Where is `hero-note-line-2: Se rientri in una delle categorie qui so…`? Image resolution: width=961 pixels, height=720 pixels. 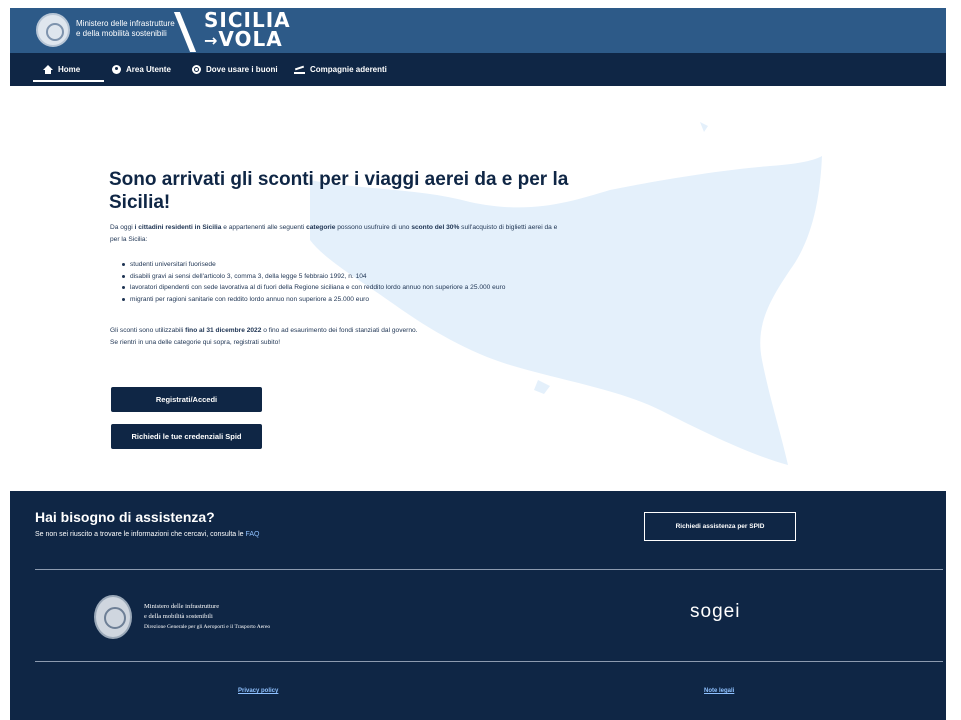 hero-note-line-2: Se rientri in una delle categorie qui so… is located at coordinates (195, 342).